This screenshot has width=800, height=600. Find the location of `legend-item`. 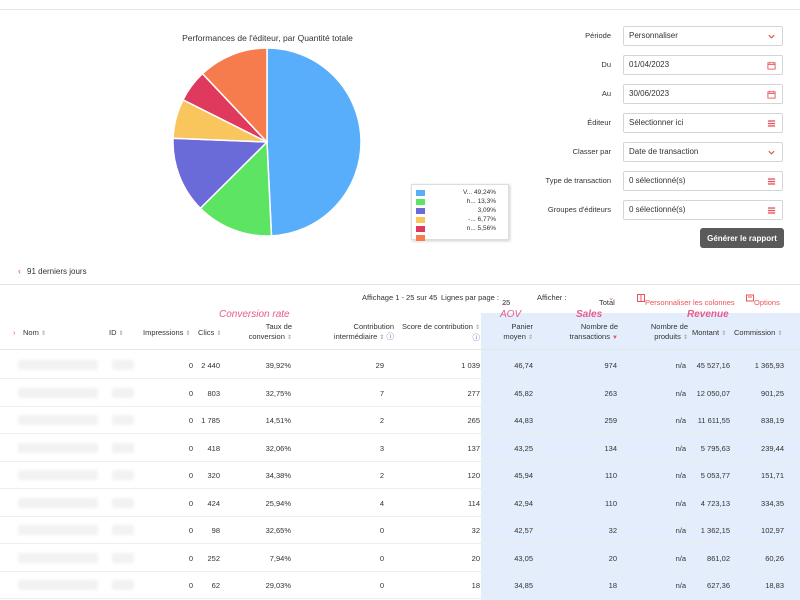

legend-item is located at coordinates (460, 237).